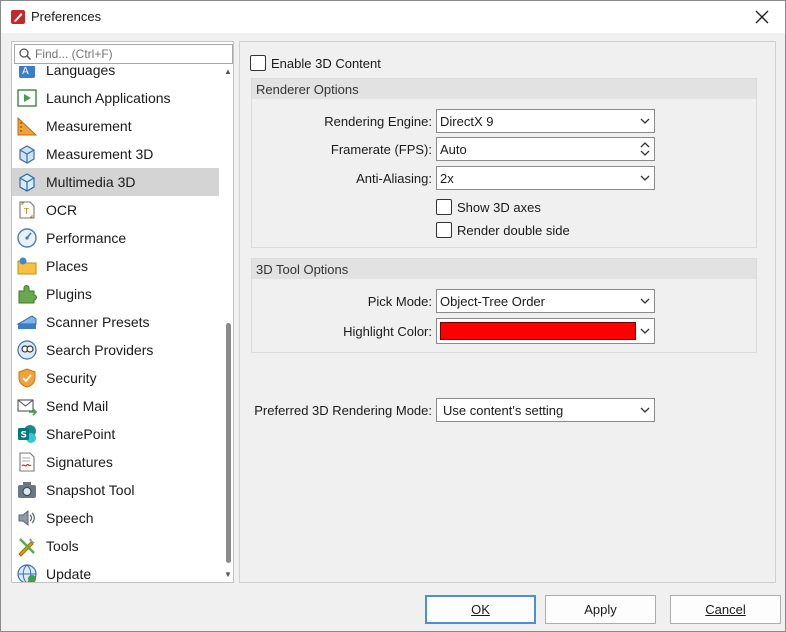 This screenshot has width=786, height=632. I want to click on close-icon, so click(762, 17).